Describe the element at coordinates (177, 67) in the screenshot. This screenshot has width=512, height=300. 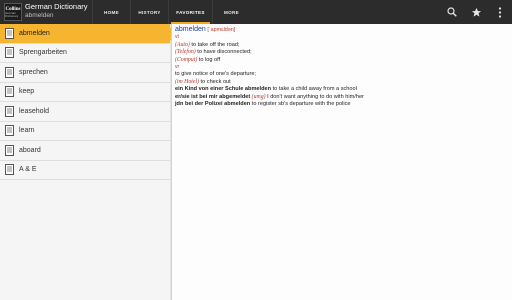
I see `part-of-speech: vr` at that location.